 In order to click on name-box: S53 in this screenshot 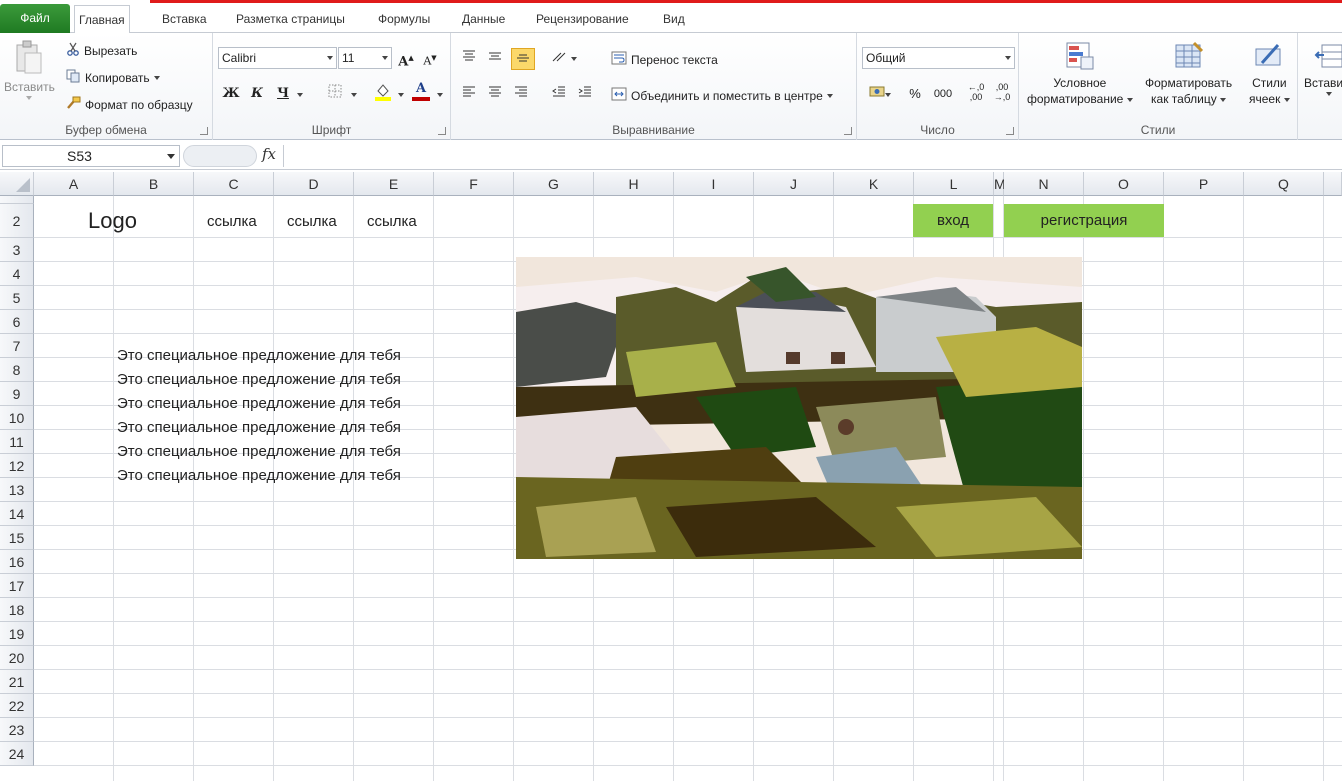, I will do `click(91, 156)`.